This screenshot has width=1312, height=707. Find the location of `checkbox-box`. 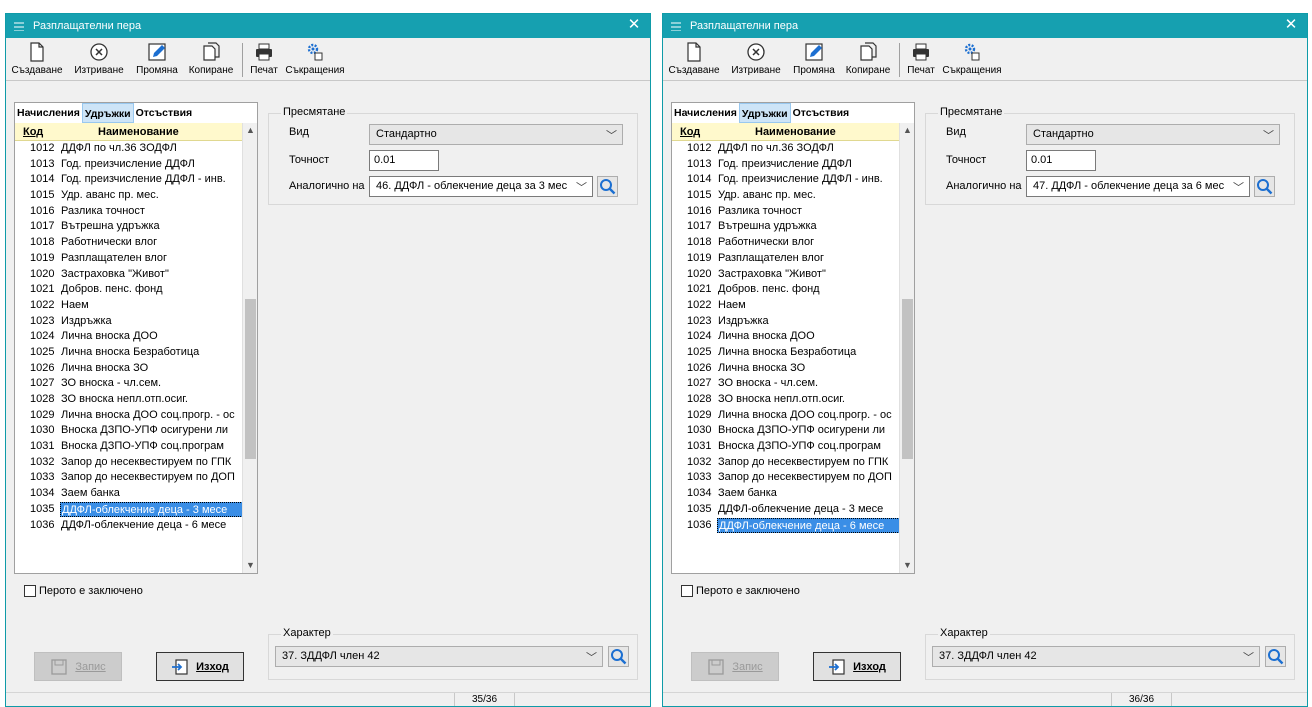

checkbox-box is located at coordinates (30, 591).